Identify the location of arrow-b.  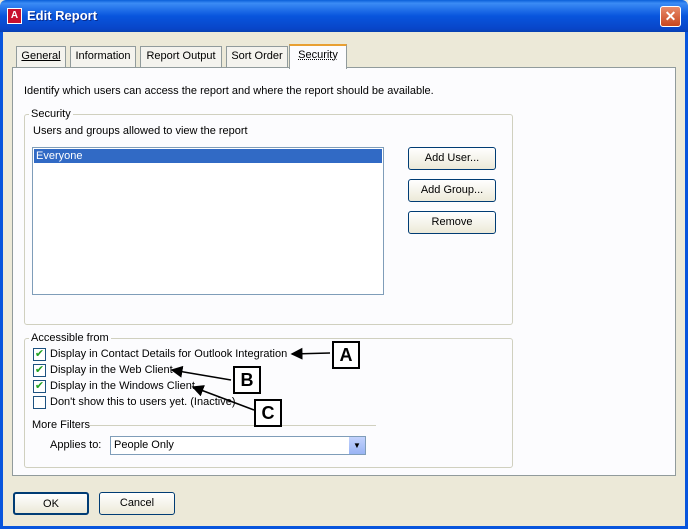
(201, 373).